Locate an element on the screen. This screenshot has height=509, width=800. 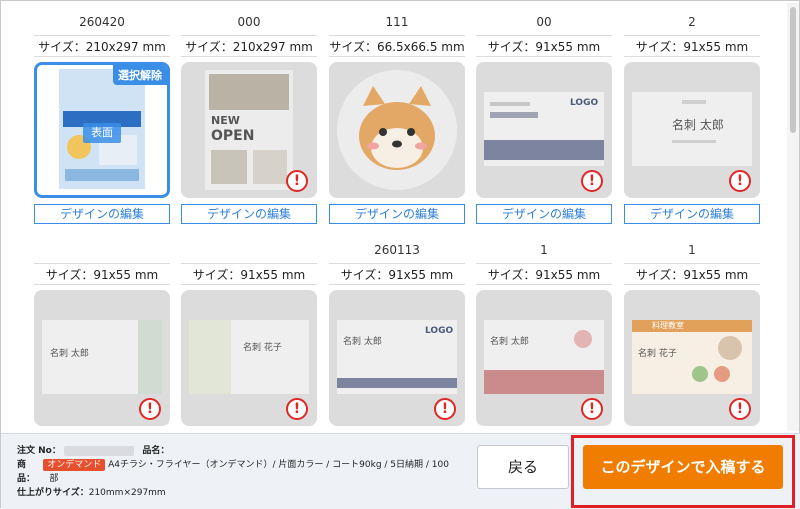
design-name: 000 is located at coordinates (249, 22).